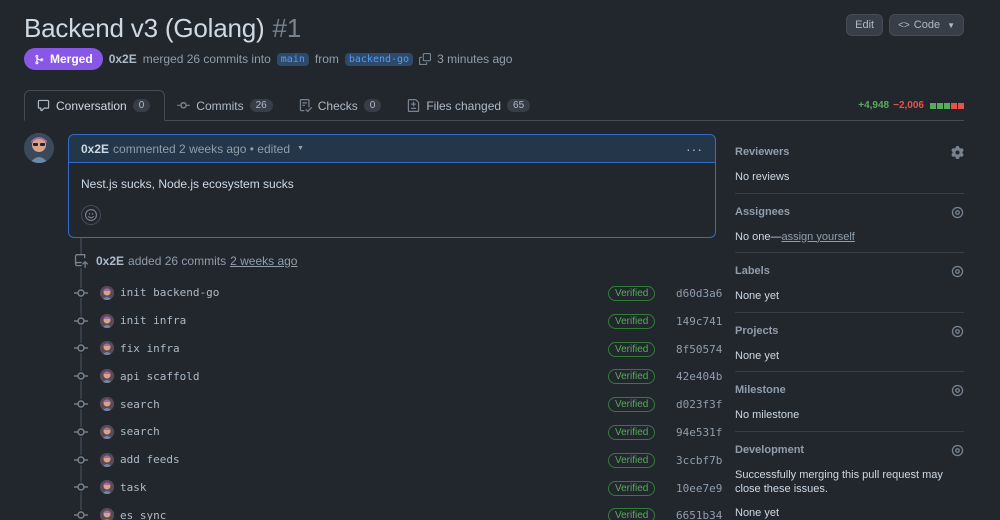 The image size is (1000, 520). What do you see at coordinates (757, 513) in the screenshot?
I see `development-value: None yet` at bounding box center [757, 513].